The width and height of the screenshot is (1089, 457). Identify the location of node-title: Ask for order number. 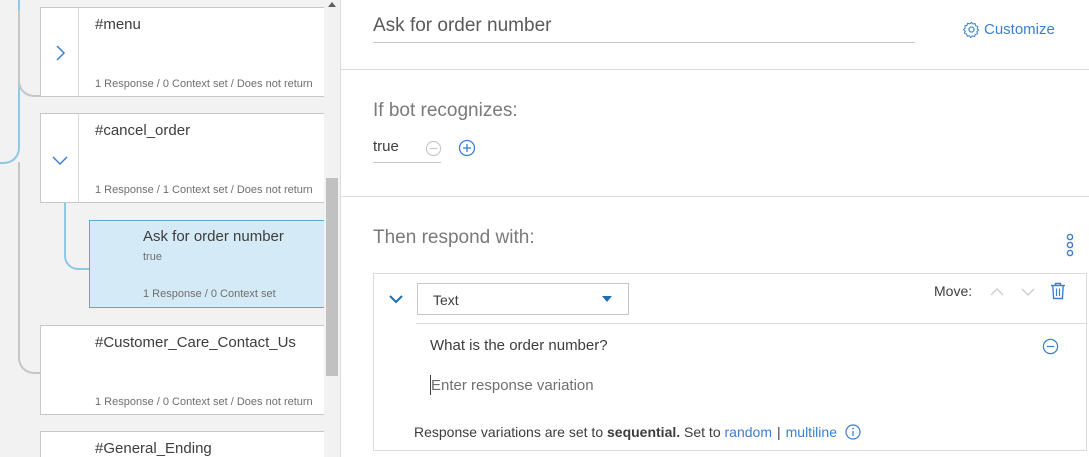
(213, 236).